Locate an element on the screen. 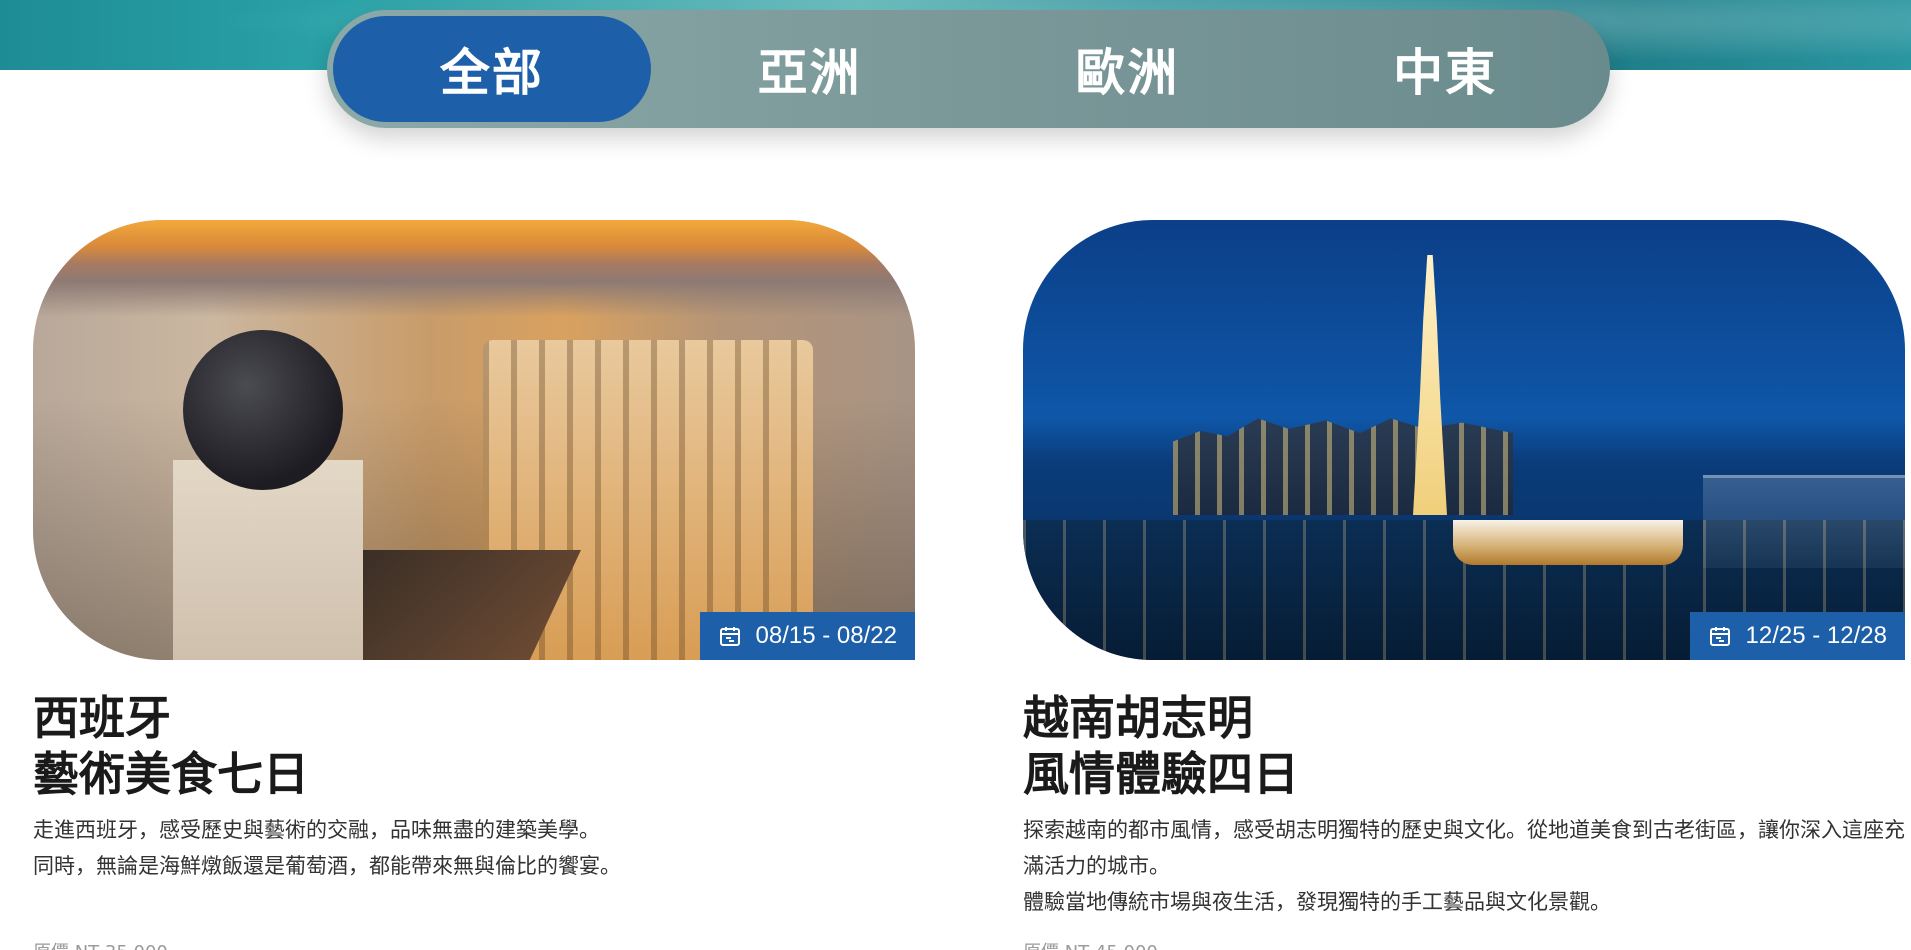  tour-price: 原價 NT 45,000 is located at coordinates (1090, 944).